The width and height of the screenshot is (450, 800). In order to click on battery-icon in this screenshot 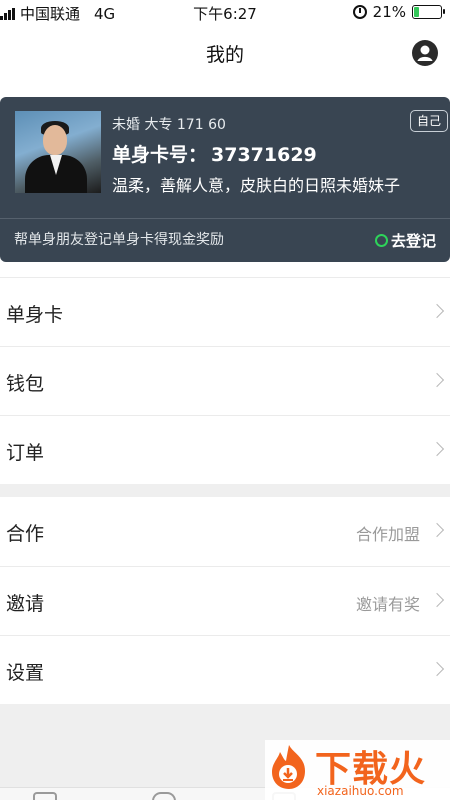, I will do `click(428, 12)`.